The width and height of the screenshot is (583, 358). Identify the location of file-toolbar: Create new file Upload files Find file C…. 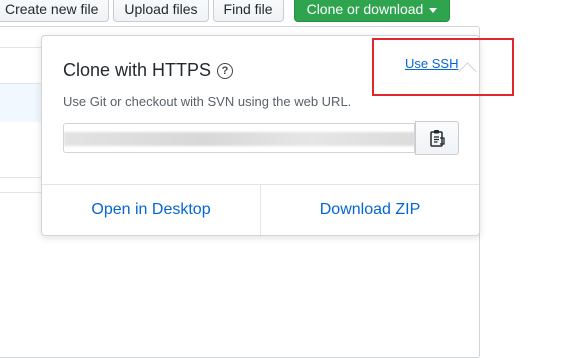
(227, 11).